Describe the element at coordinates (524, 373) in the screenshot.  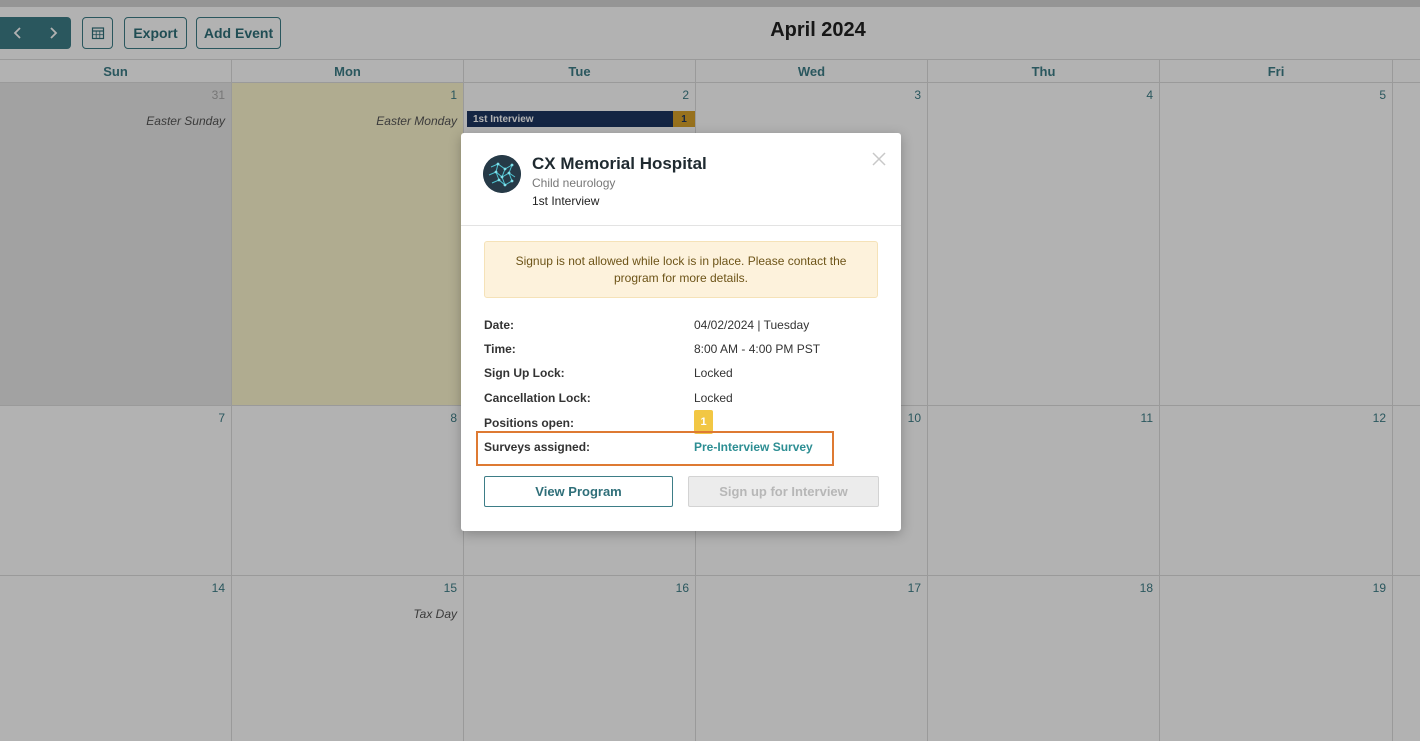
I see `signup-lock-label: Sign Up Lock:` at that location.